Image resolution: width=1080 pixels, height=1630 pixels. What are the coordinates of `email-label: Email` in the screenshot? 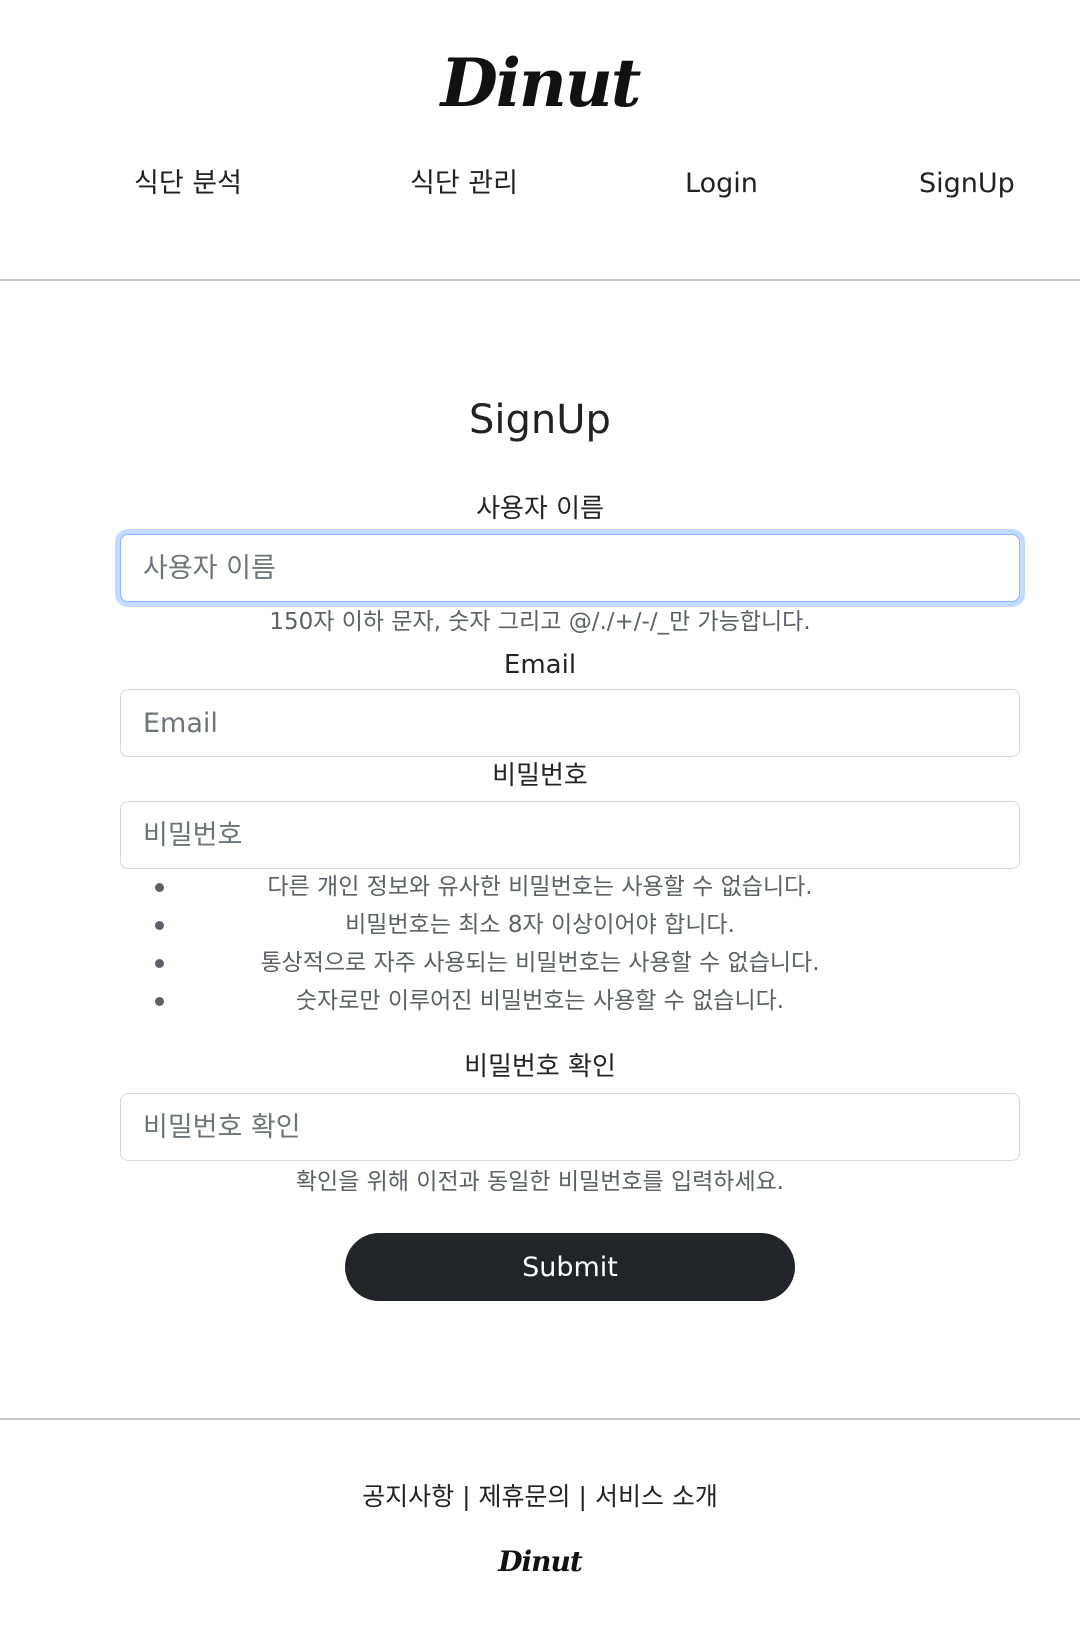 It's located at (540, 665).